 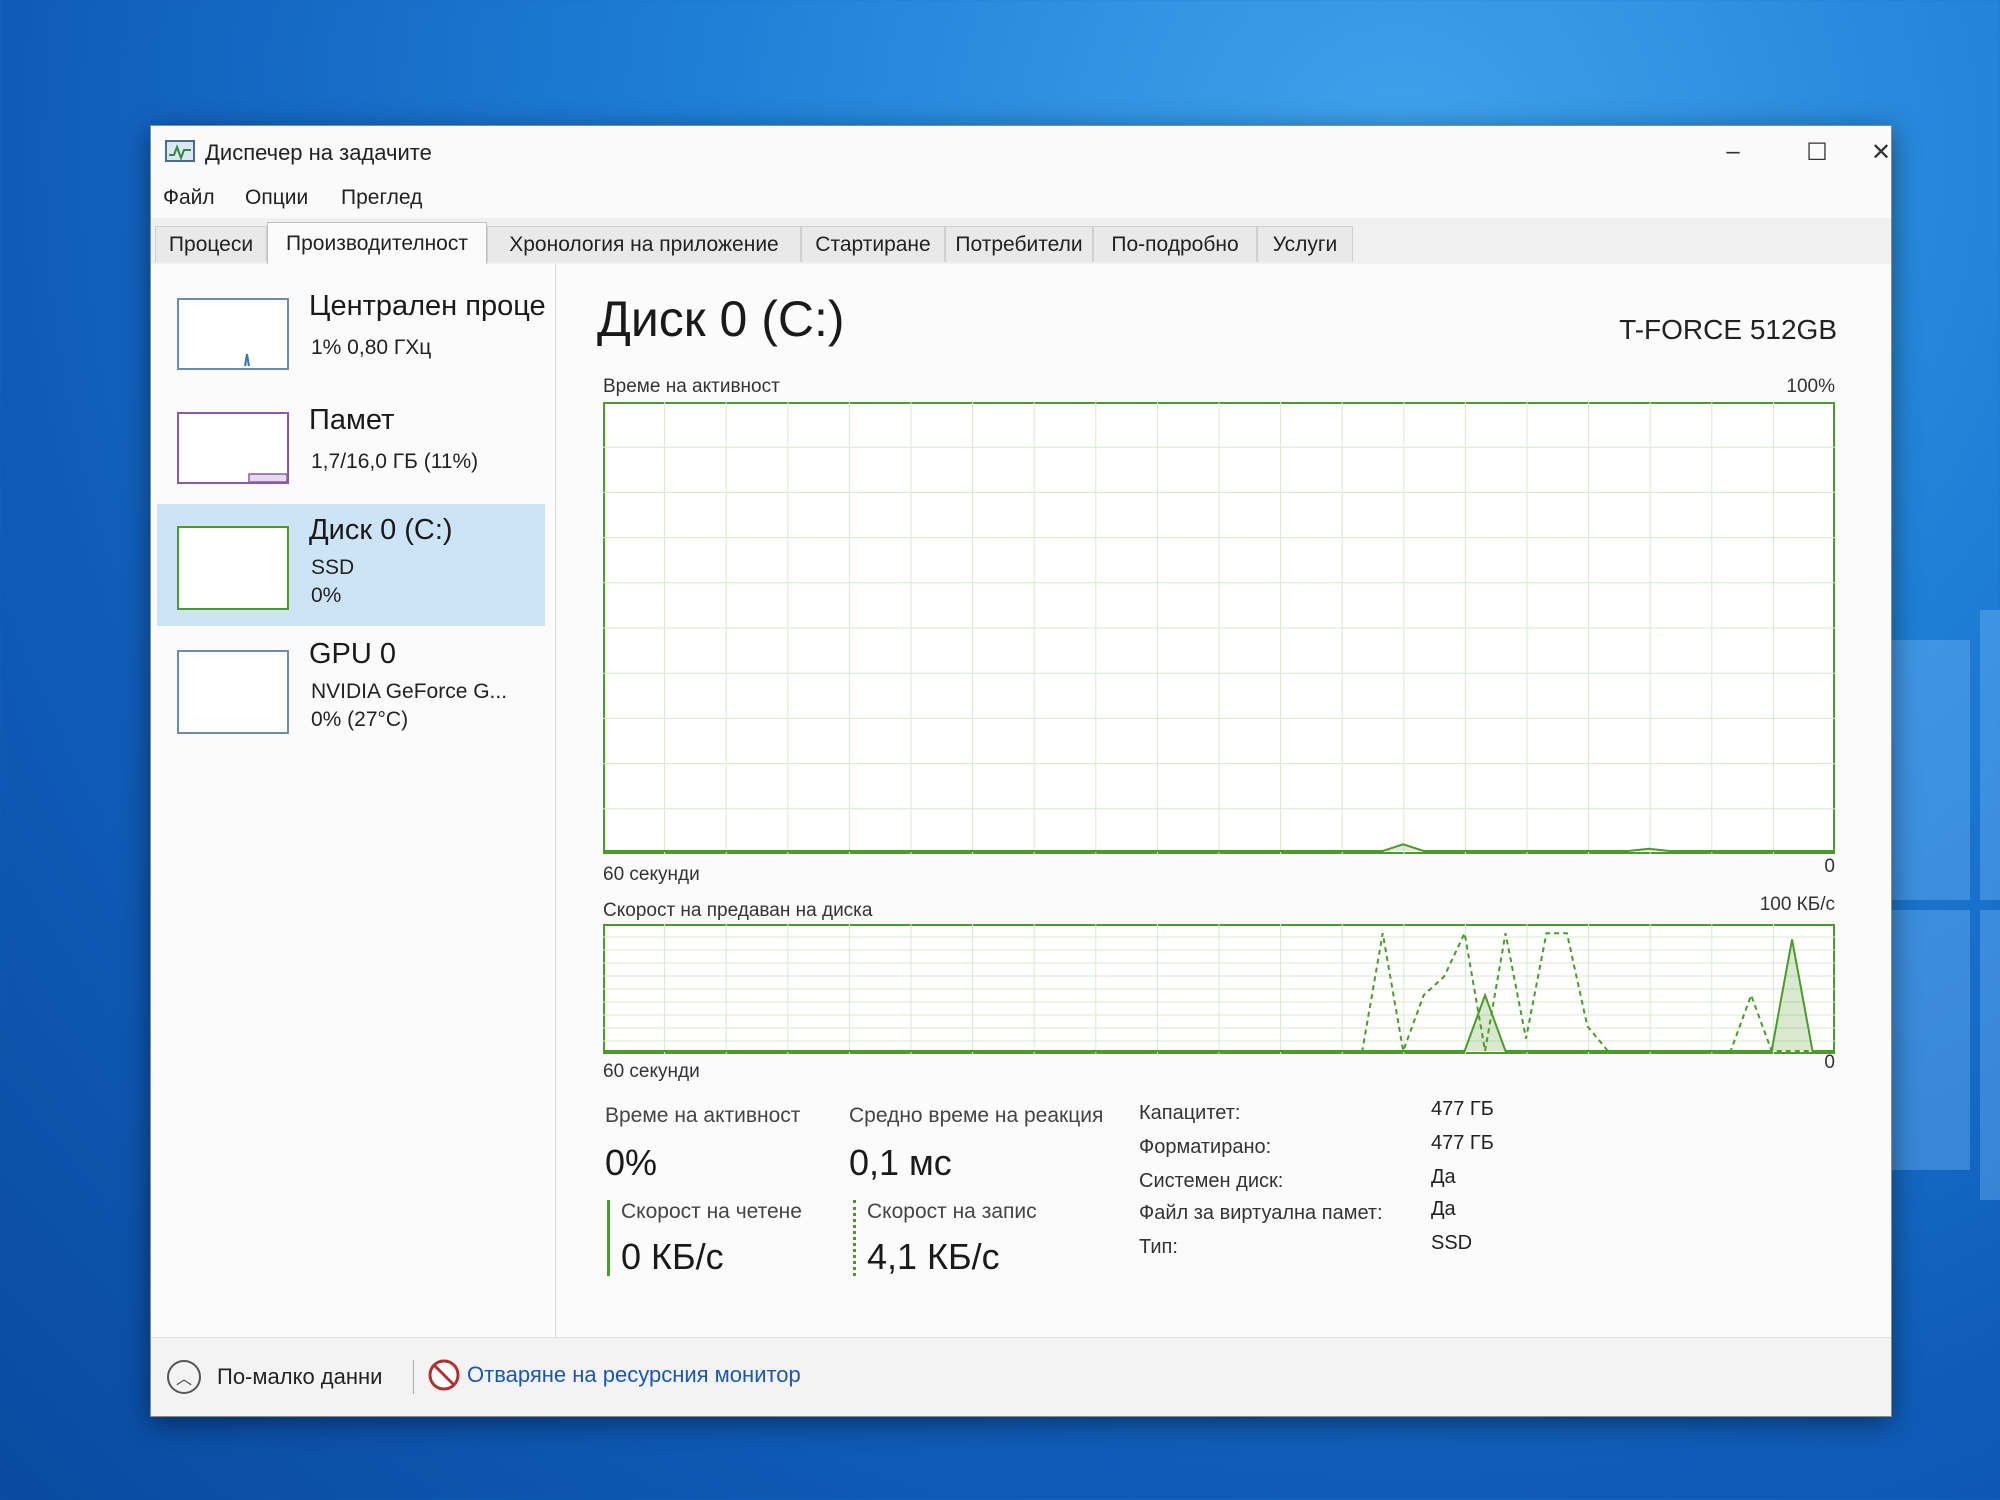 What do you see at coordinates (952, 1211) in the screenshot?
I see `write-speed-label: Скорост на запис` at bounding box center [952, 1211].